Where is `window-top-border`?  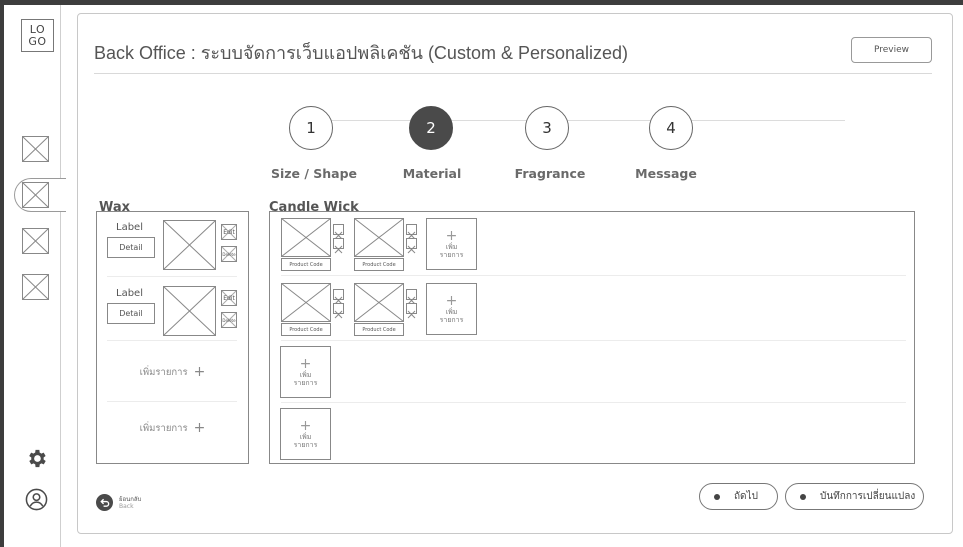
window-top-border is located at coordinates (481, 2).